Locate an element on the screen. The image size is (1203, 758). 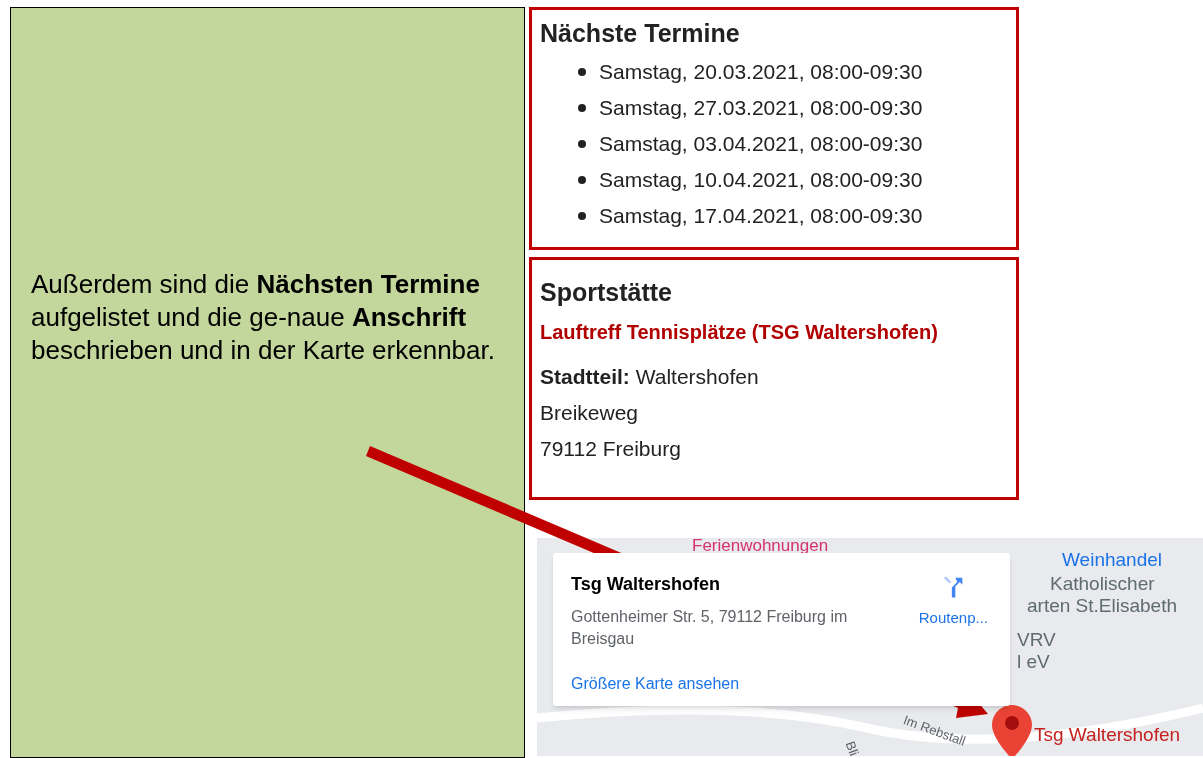
map-label: Bli is located at coordinates (852, 747).